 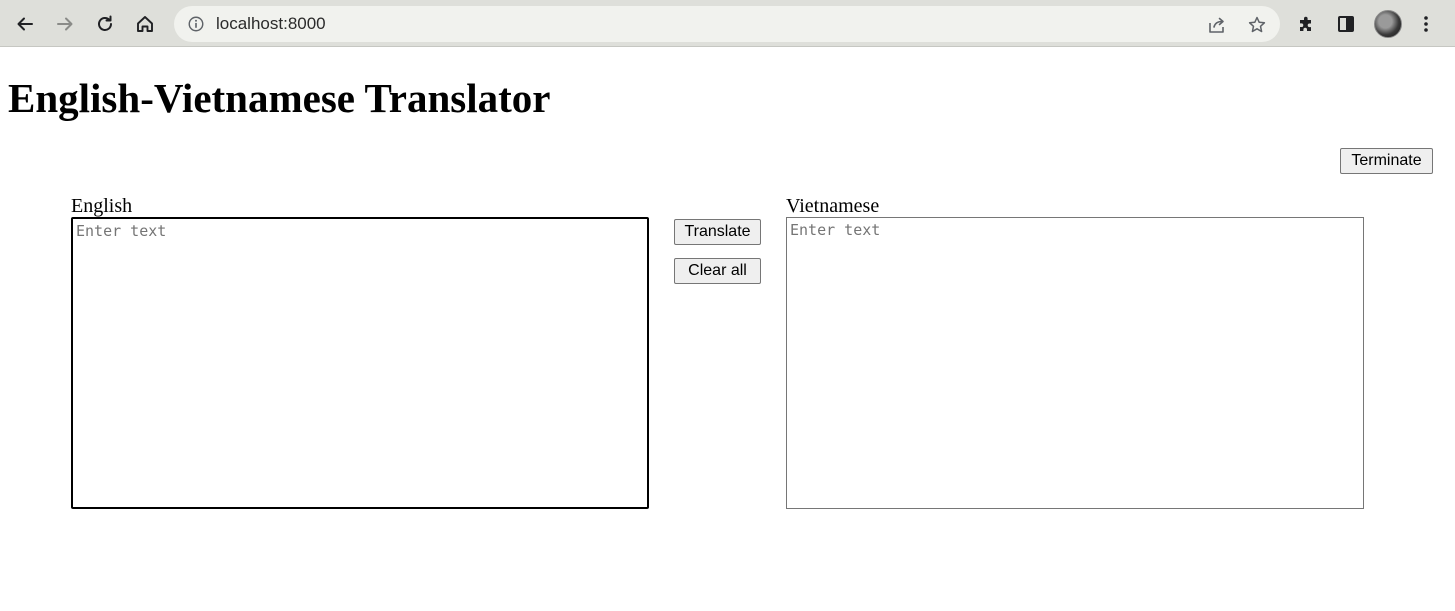 What do you see at coordinates (1217, 25) in the screenshot?
I see `share-icon` at bounding box center [1217, 25].